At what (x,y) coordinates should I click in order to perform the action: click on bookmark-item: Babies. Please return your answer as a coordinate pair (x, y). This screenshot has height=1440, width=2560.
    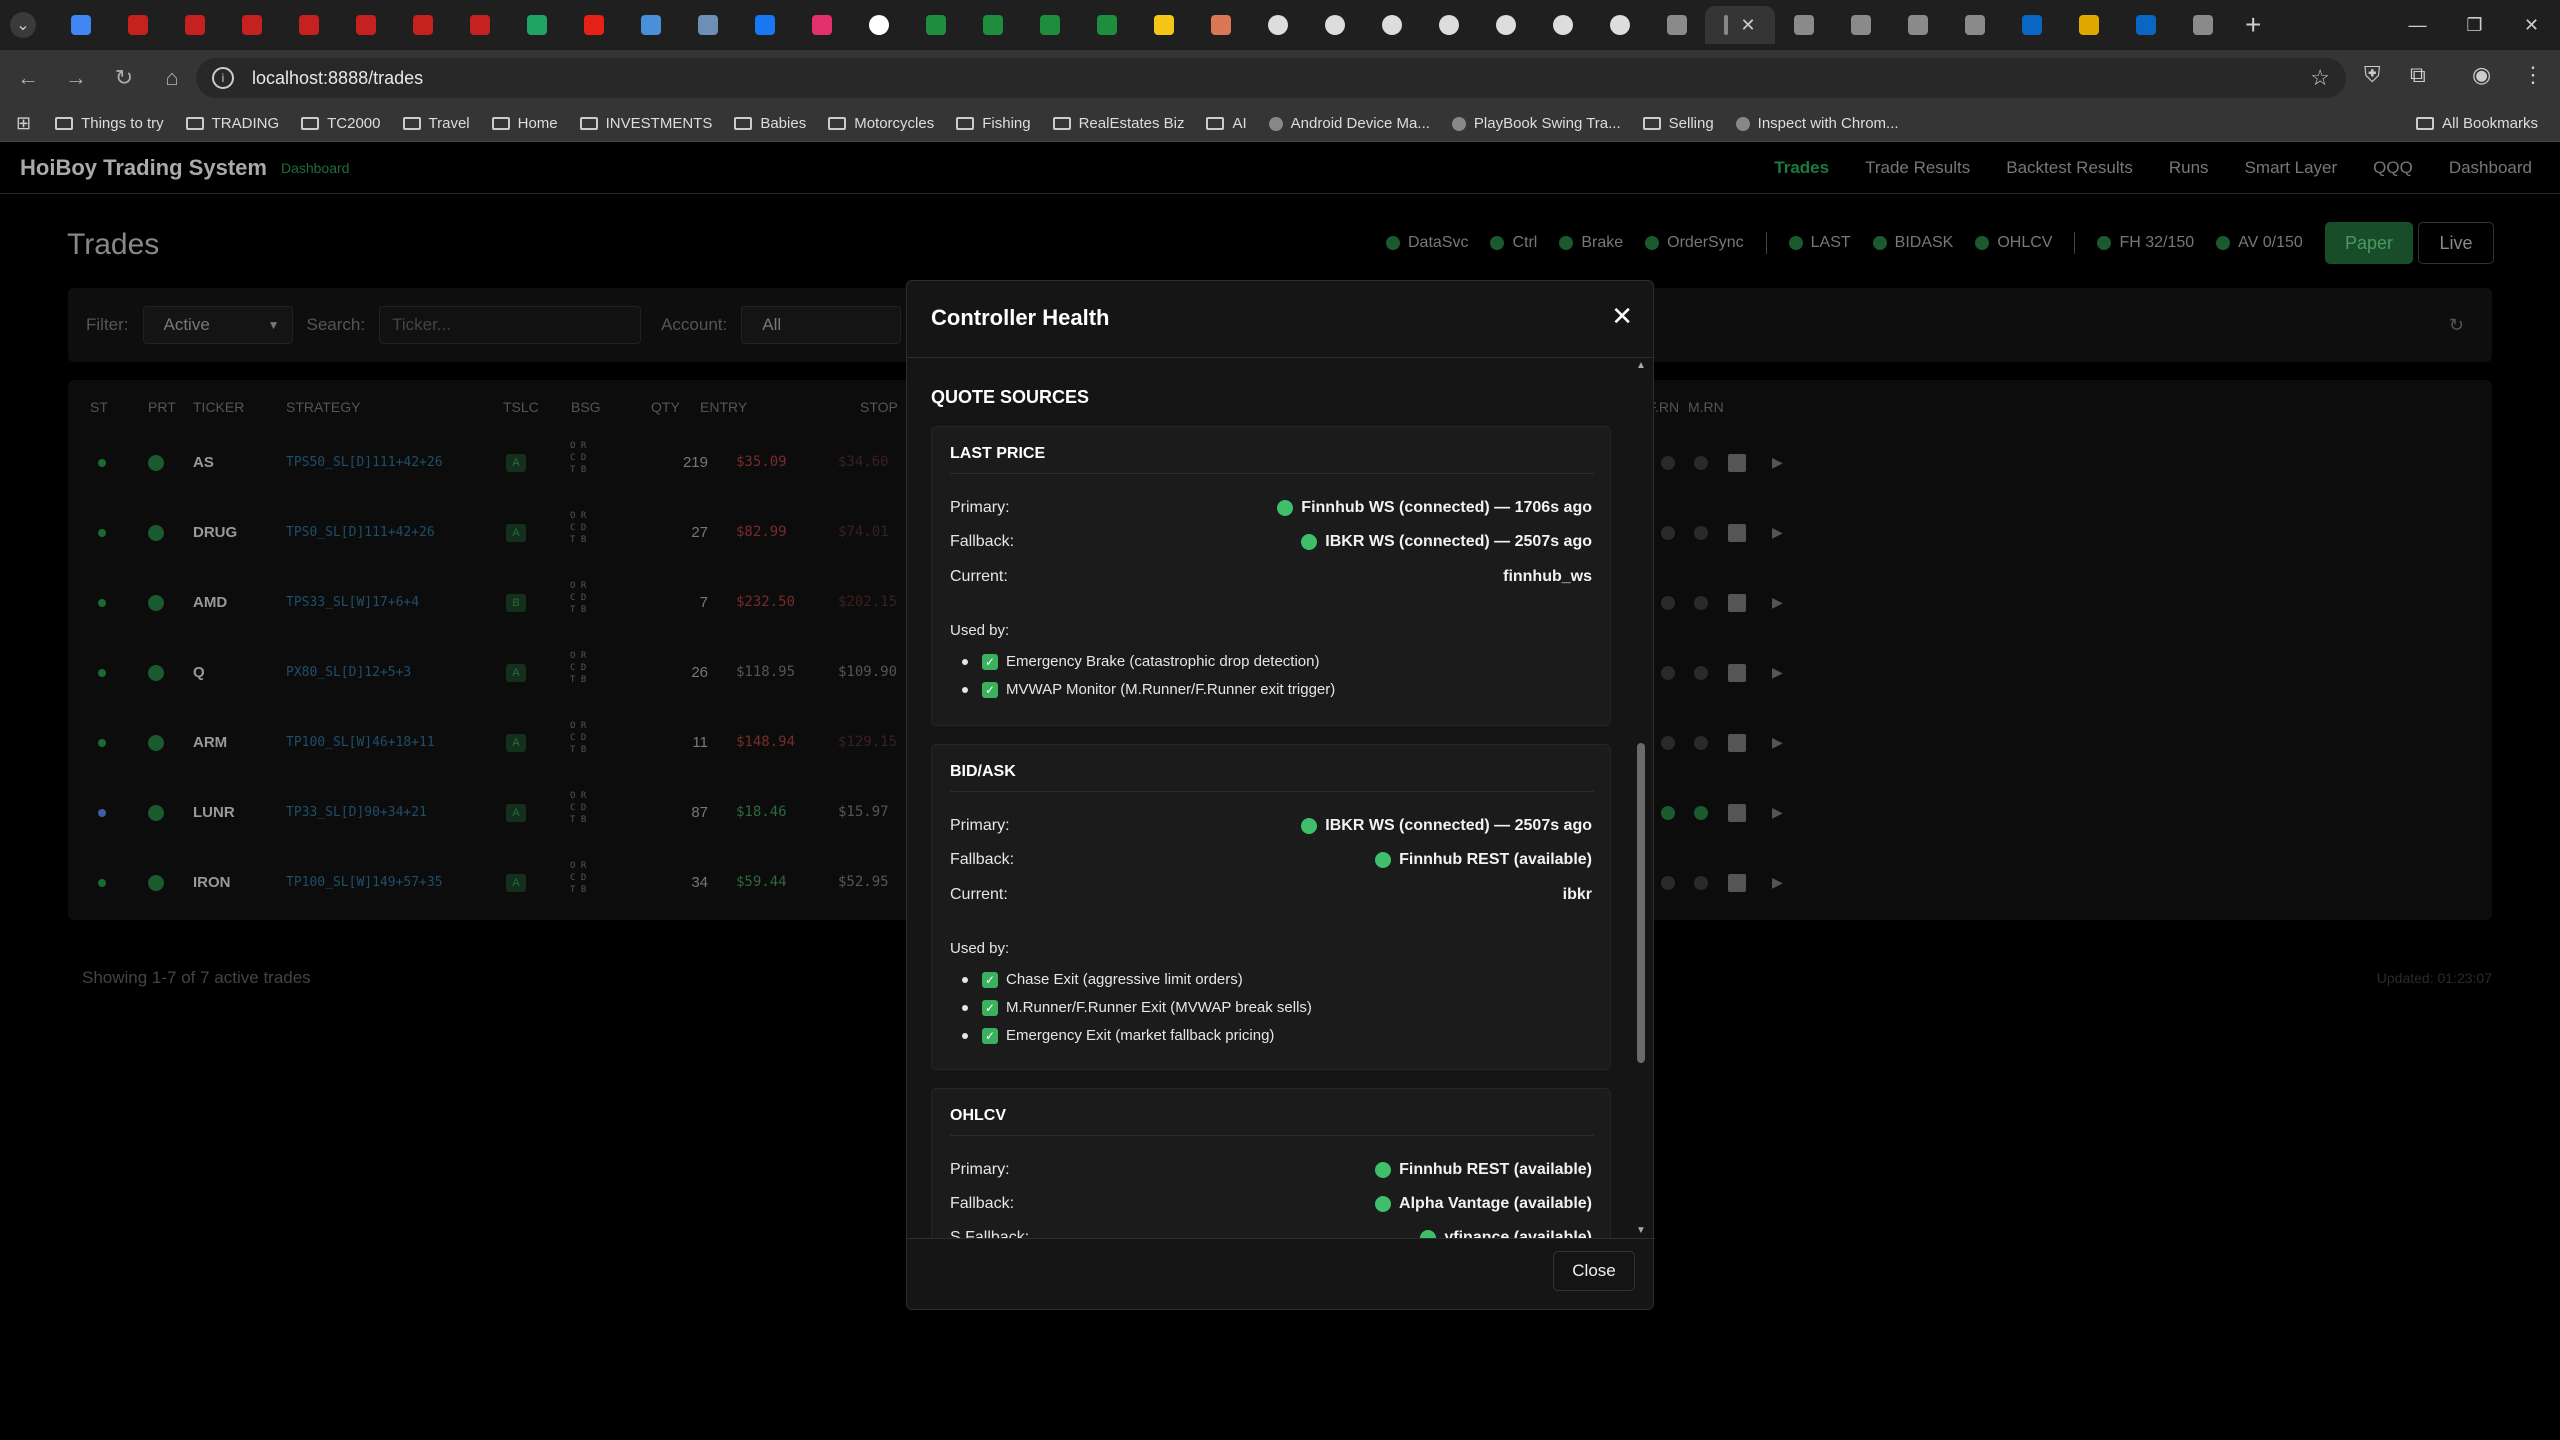
    Looking at the image, I should click on (770, 123).